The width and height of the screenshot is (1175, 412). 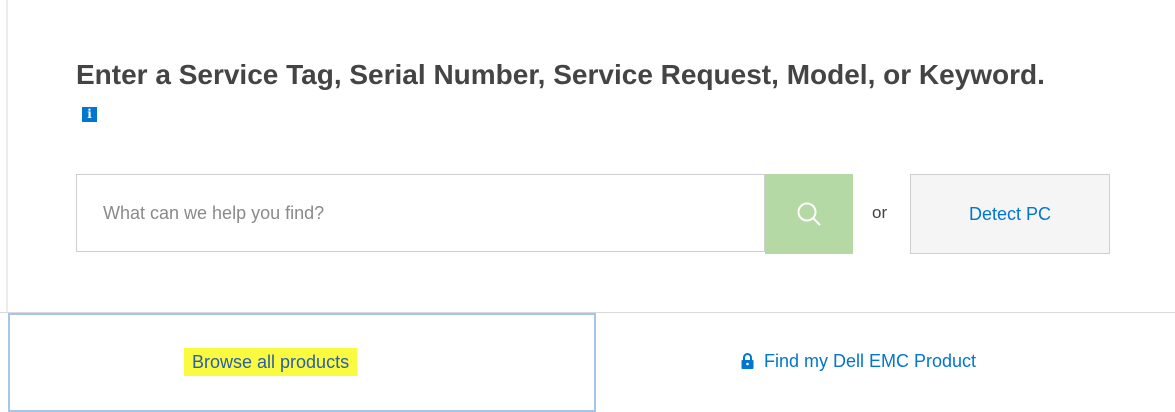 What do you see at coordinates (880, 212) in the screenshot?
I see `or-separator: or` at bounding box center [880, 212].